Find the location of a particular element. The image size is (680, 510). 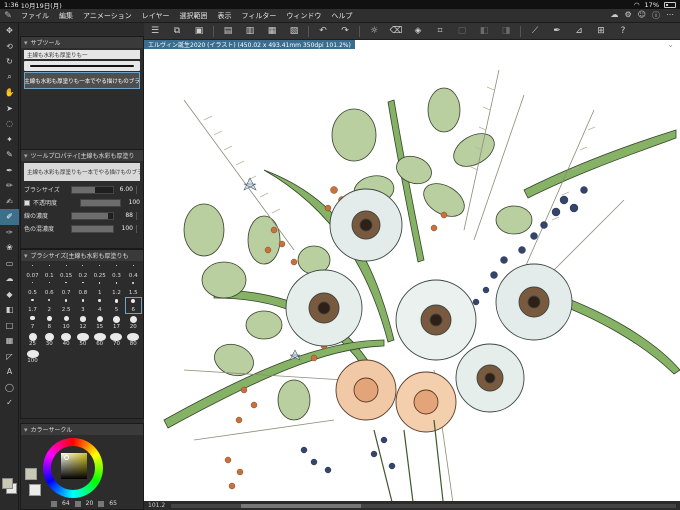

menu-selection: 選択範囲 is located at coordinates (194, 16).